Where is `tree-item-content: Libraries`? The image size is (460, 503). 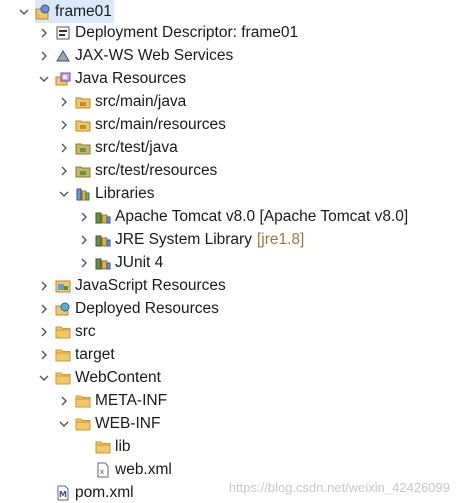
tree-item-content: Libraries is located at coordinates (115, 193).